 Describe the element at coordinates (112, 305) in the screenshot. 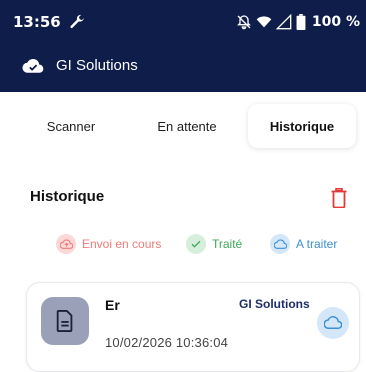

I see `history-item-title: Er` at that location.